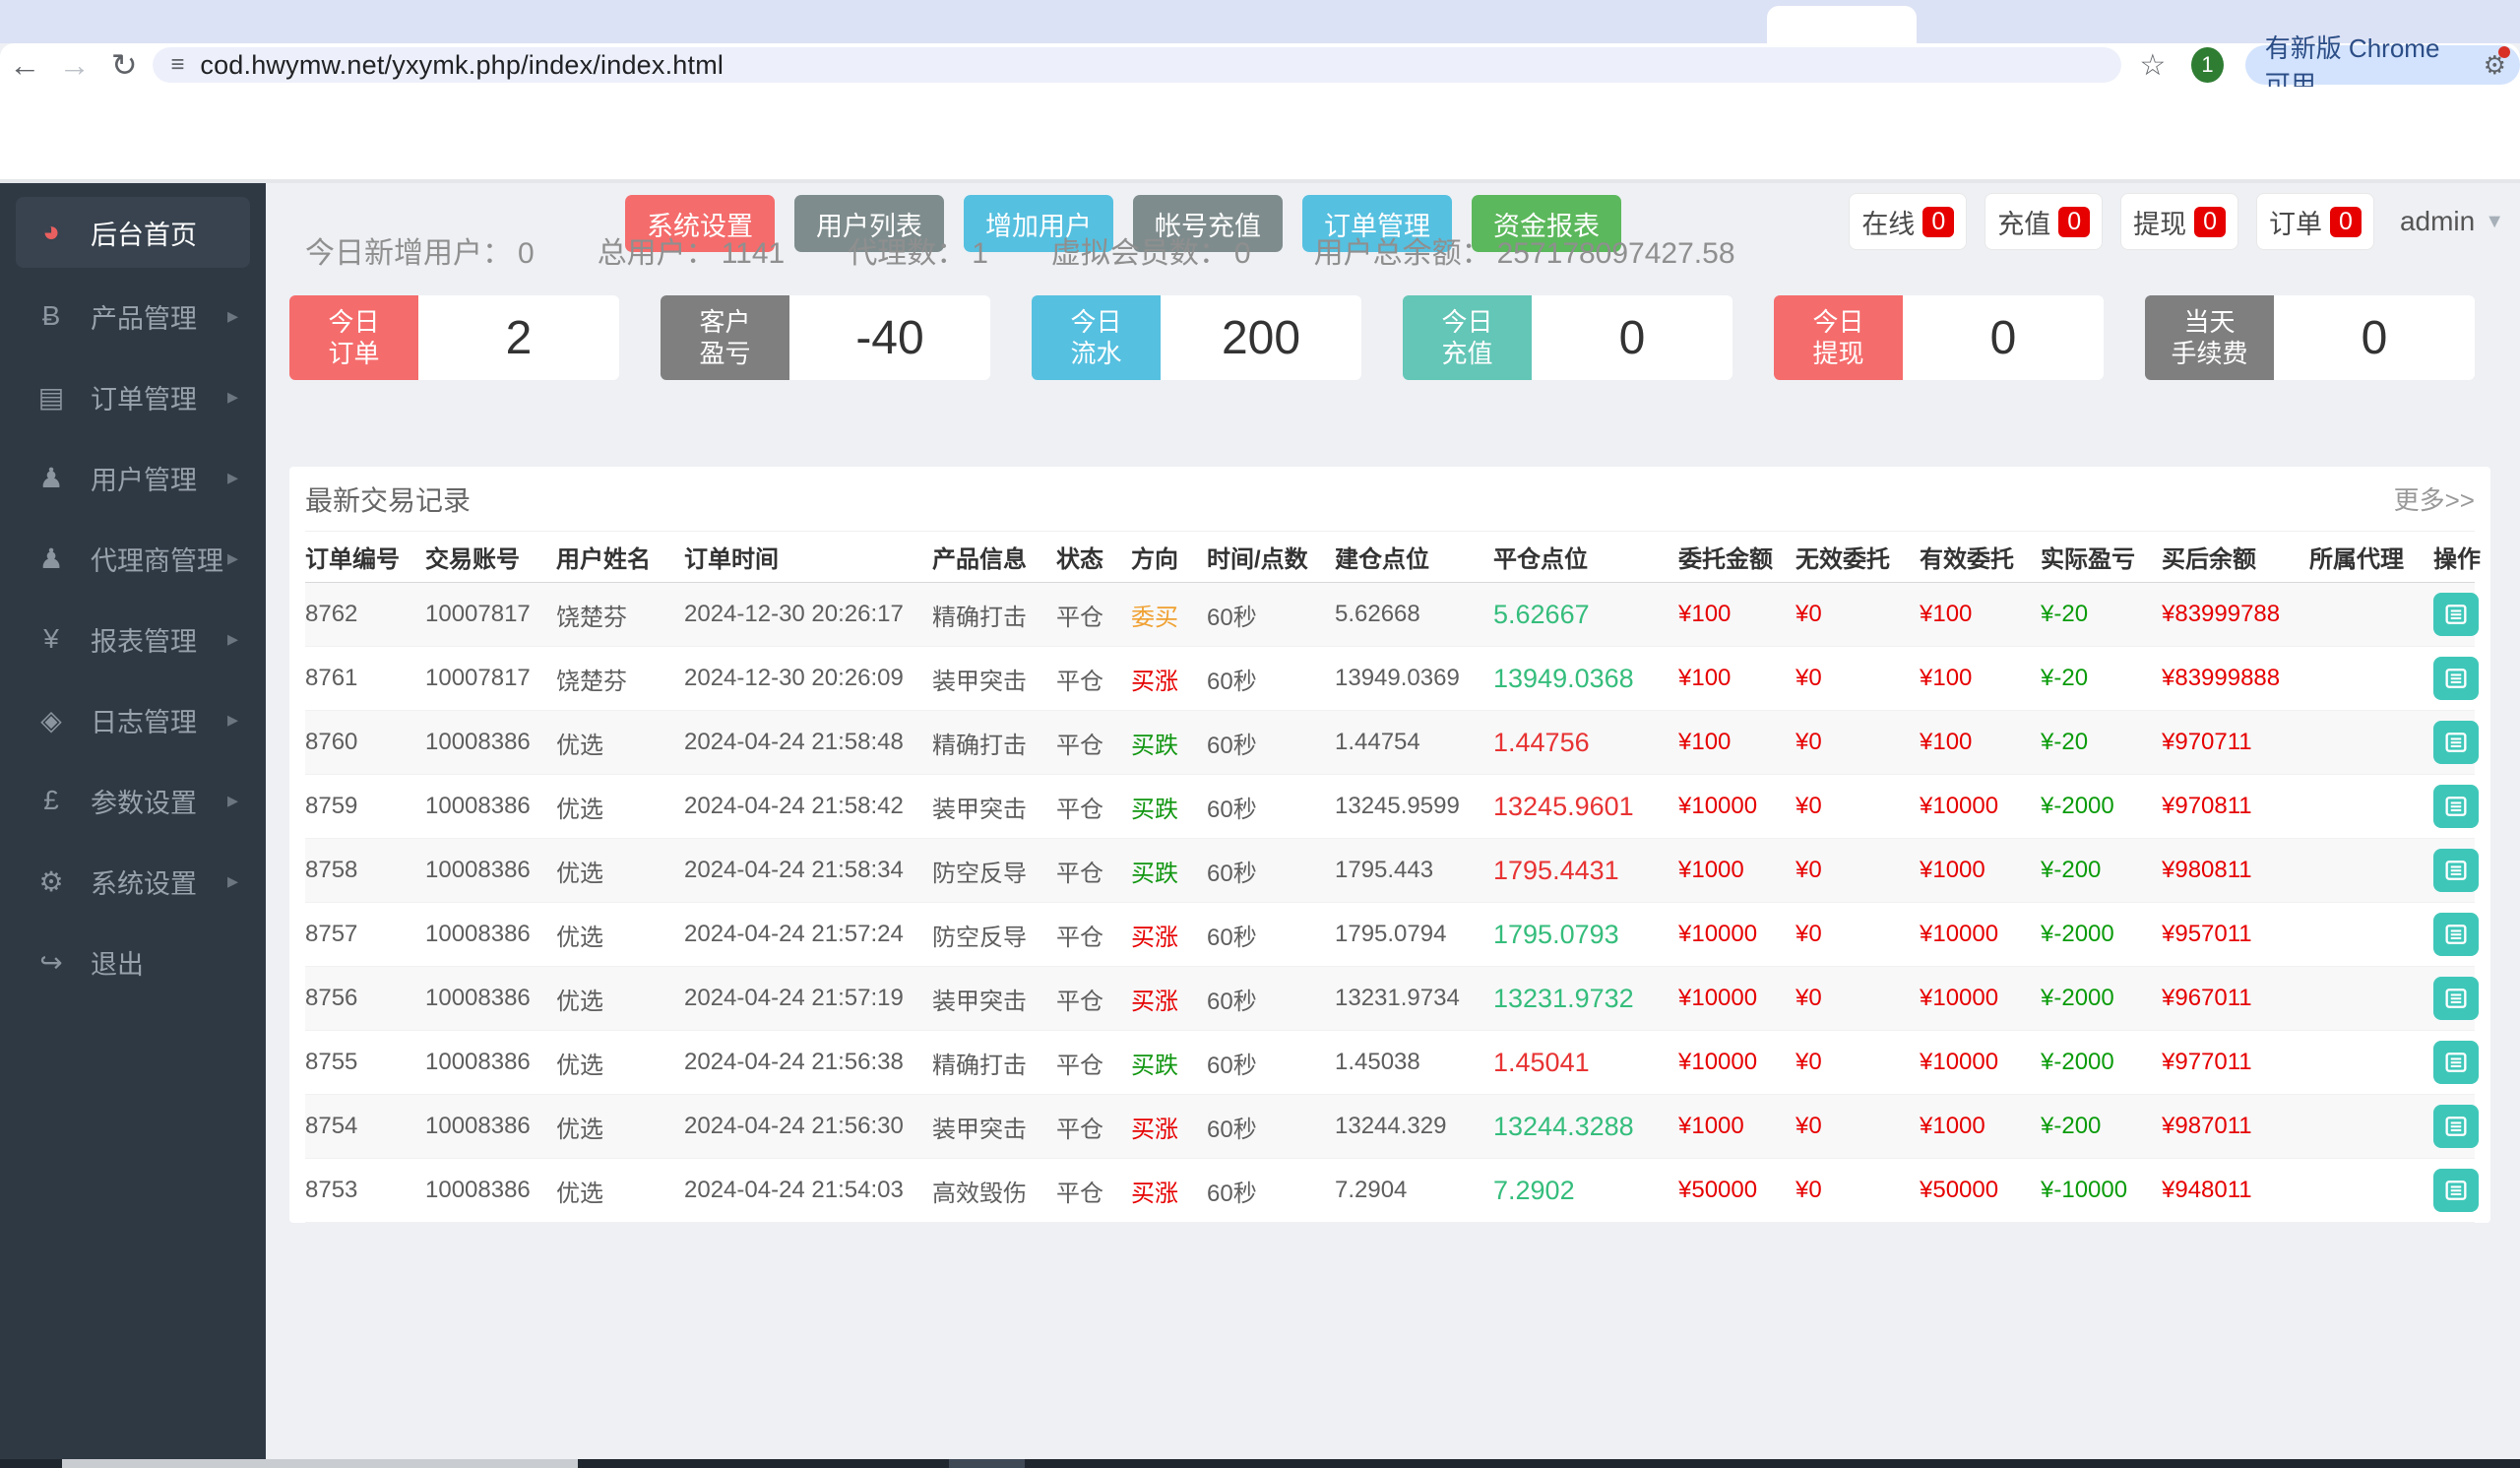 Image resolution: width=2520 pixels, height=1468 pixels. Describe the element at coordinates (692, 250) in the screenshot. I see `summary-stat: 总用户： 1141` at that location.